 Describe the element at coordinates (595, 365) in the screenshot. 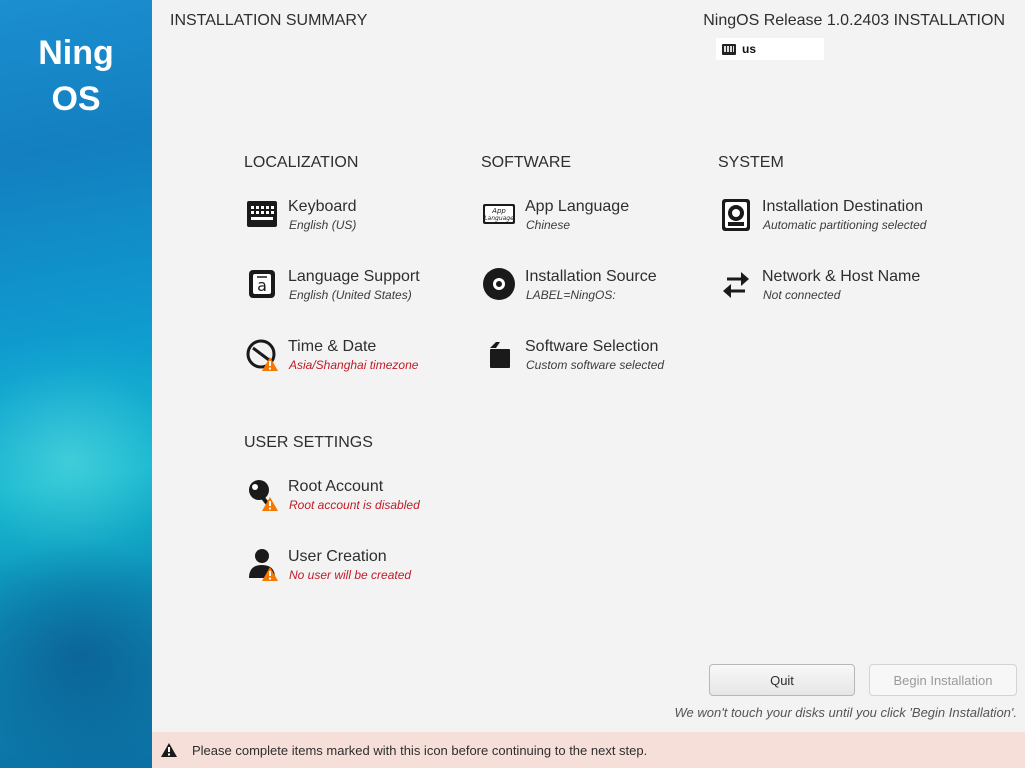

I see `spoke-status: Custom software selected` at that location.